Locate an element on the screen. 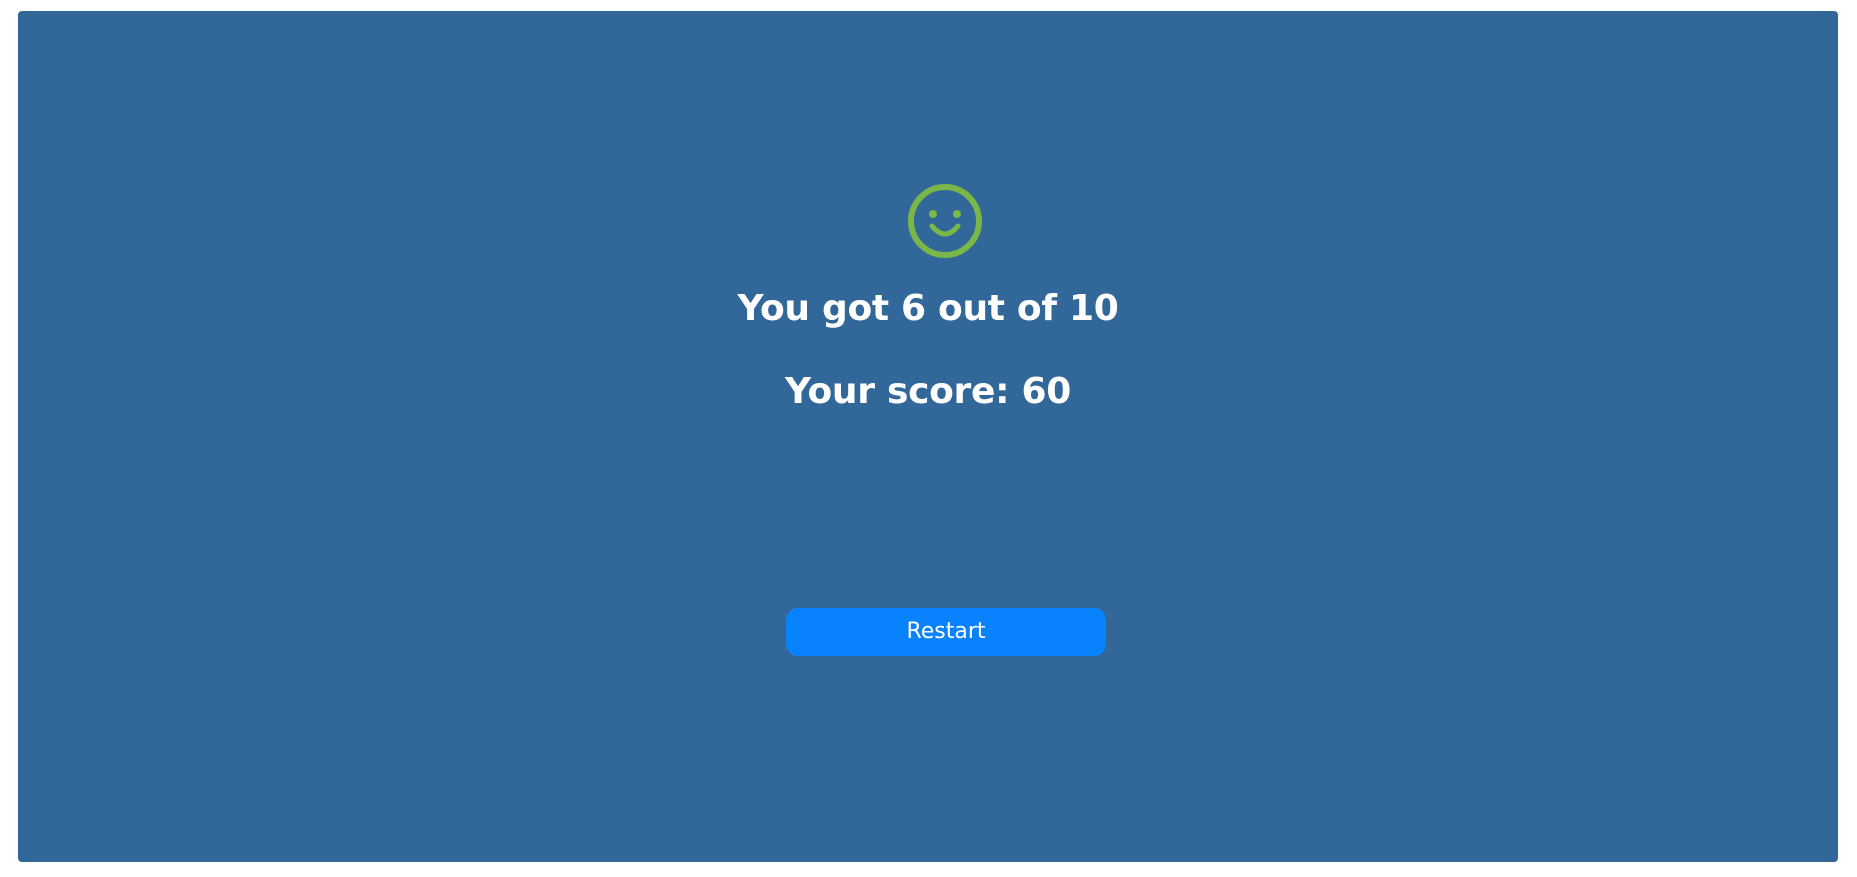 The image size is (1857, 877). restart-button: Restart is located at coordinates (946, 632).